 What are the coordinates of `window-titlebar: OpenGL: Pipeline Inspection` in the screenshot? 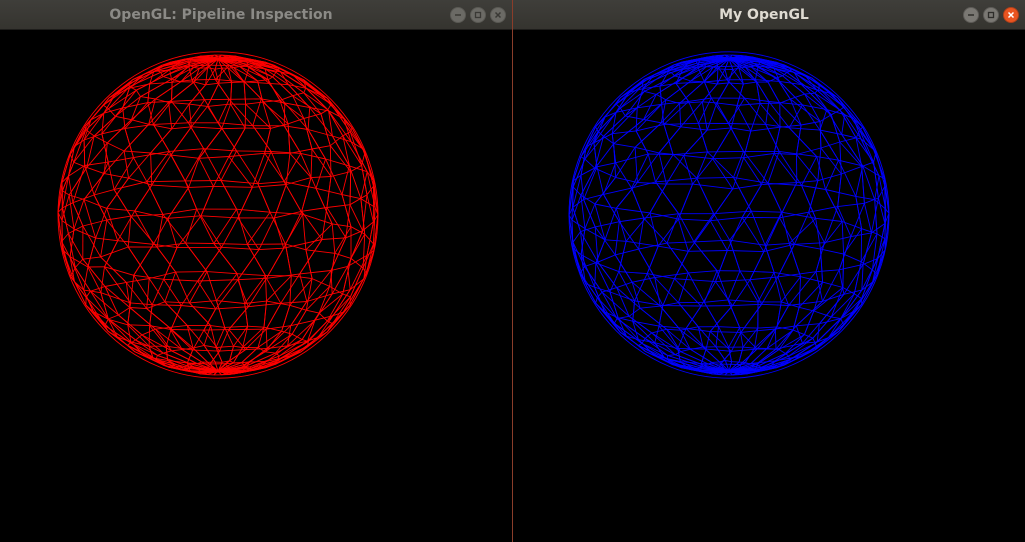 It's located at (256, 15).